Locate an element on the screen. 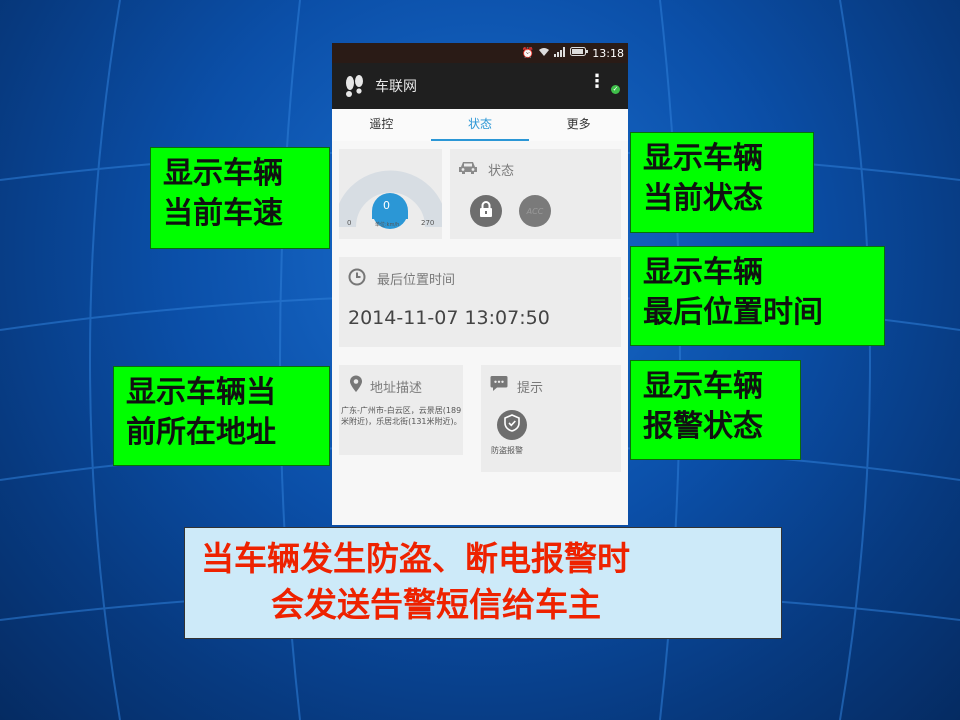  callout-address: 显示车辆当 前所在地址 is located at coordinates (221, 416).